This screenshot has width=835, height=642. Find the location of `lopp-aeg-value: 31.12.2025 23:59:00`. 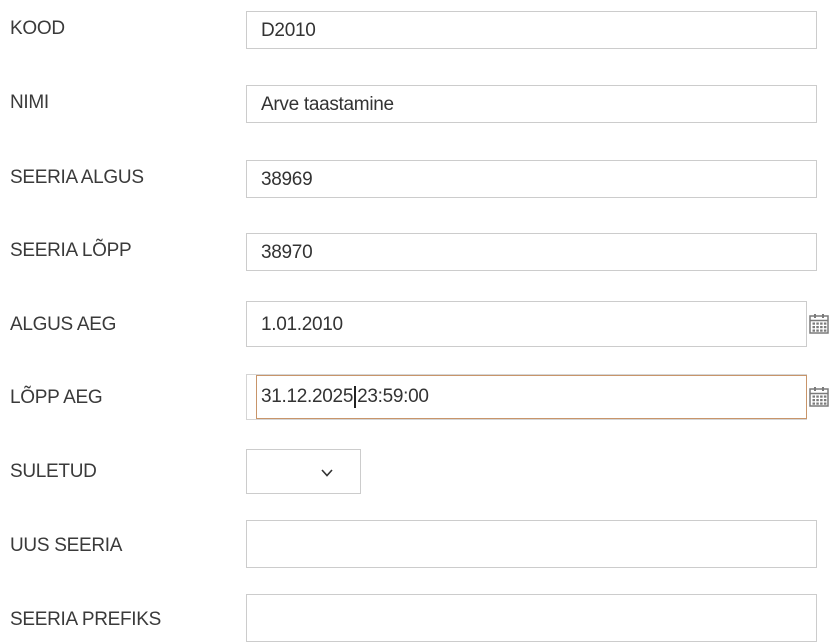

lopp-aeg-value: 31.12.2025 23:59:00 is located at coordinates (345, 397).